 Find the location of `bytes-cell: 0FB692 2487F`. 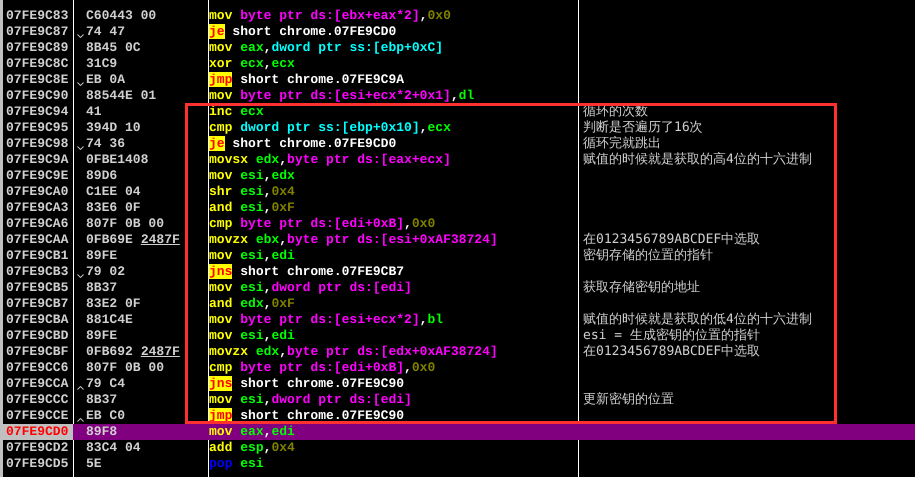

bytes-cell: 0FB692 2487F is located at coordinates (133, 352).